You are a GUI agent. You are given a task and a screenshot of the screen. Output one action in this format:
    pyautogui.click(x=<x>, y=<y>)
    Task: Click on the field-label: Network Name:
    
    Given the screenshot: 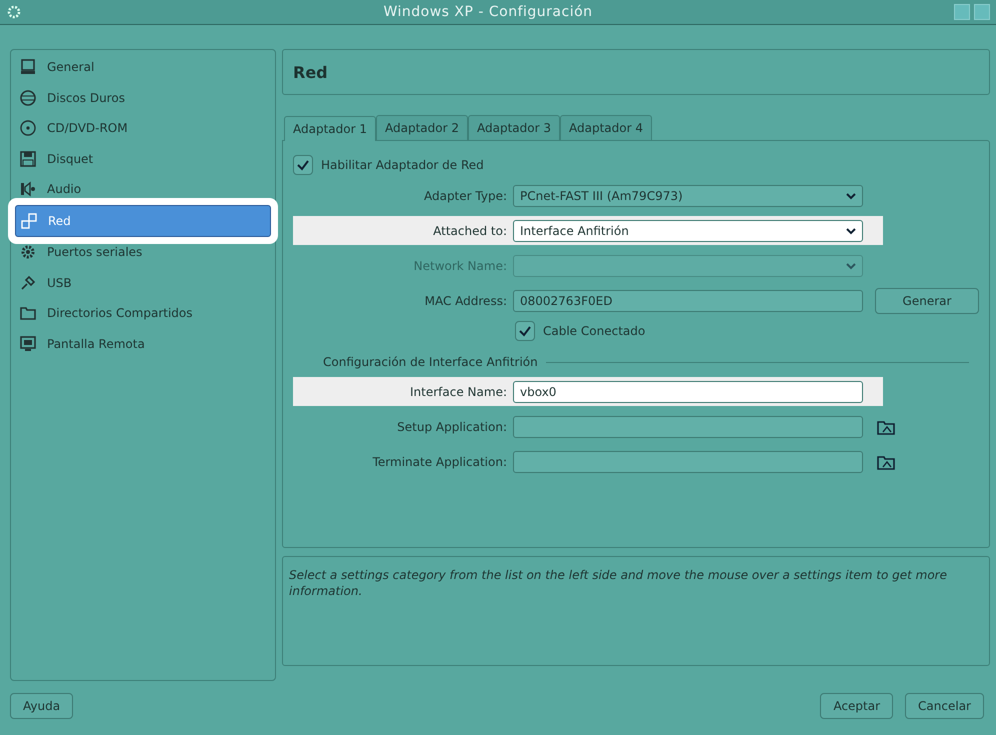 What is the action you would take?
    pyautogui.click(x=460, y=265)
    